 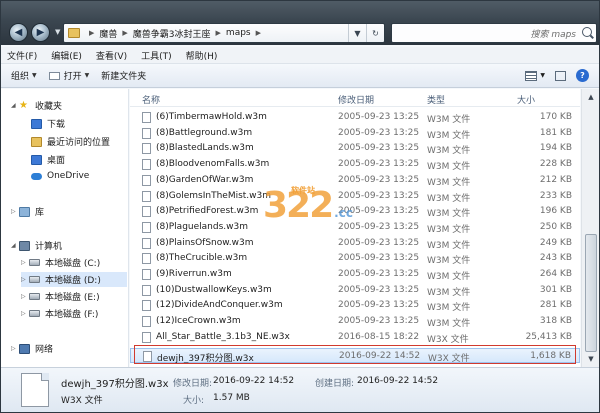 I want to click on view-options-icon, so click(x=531, y=75).